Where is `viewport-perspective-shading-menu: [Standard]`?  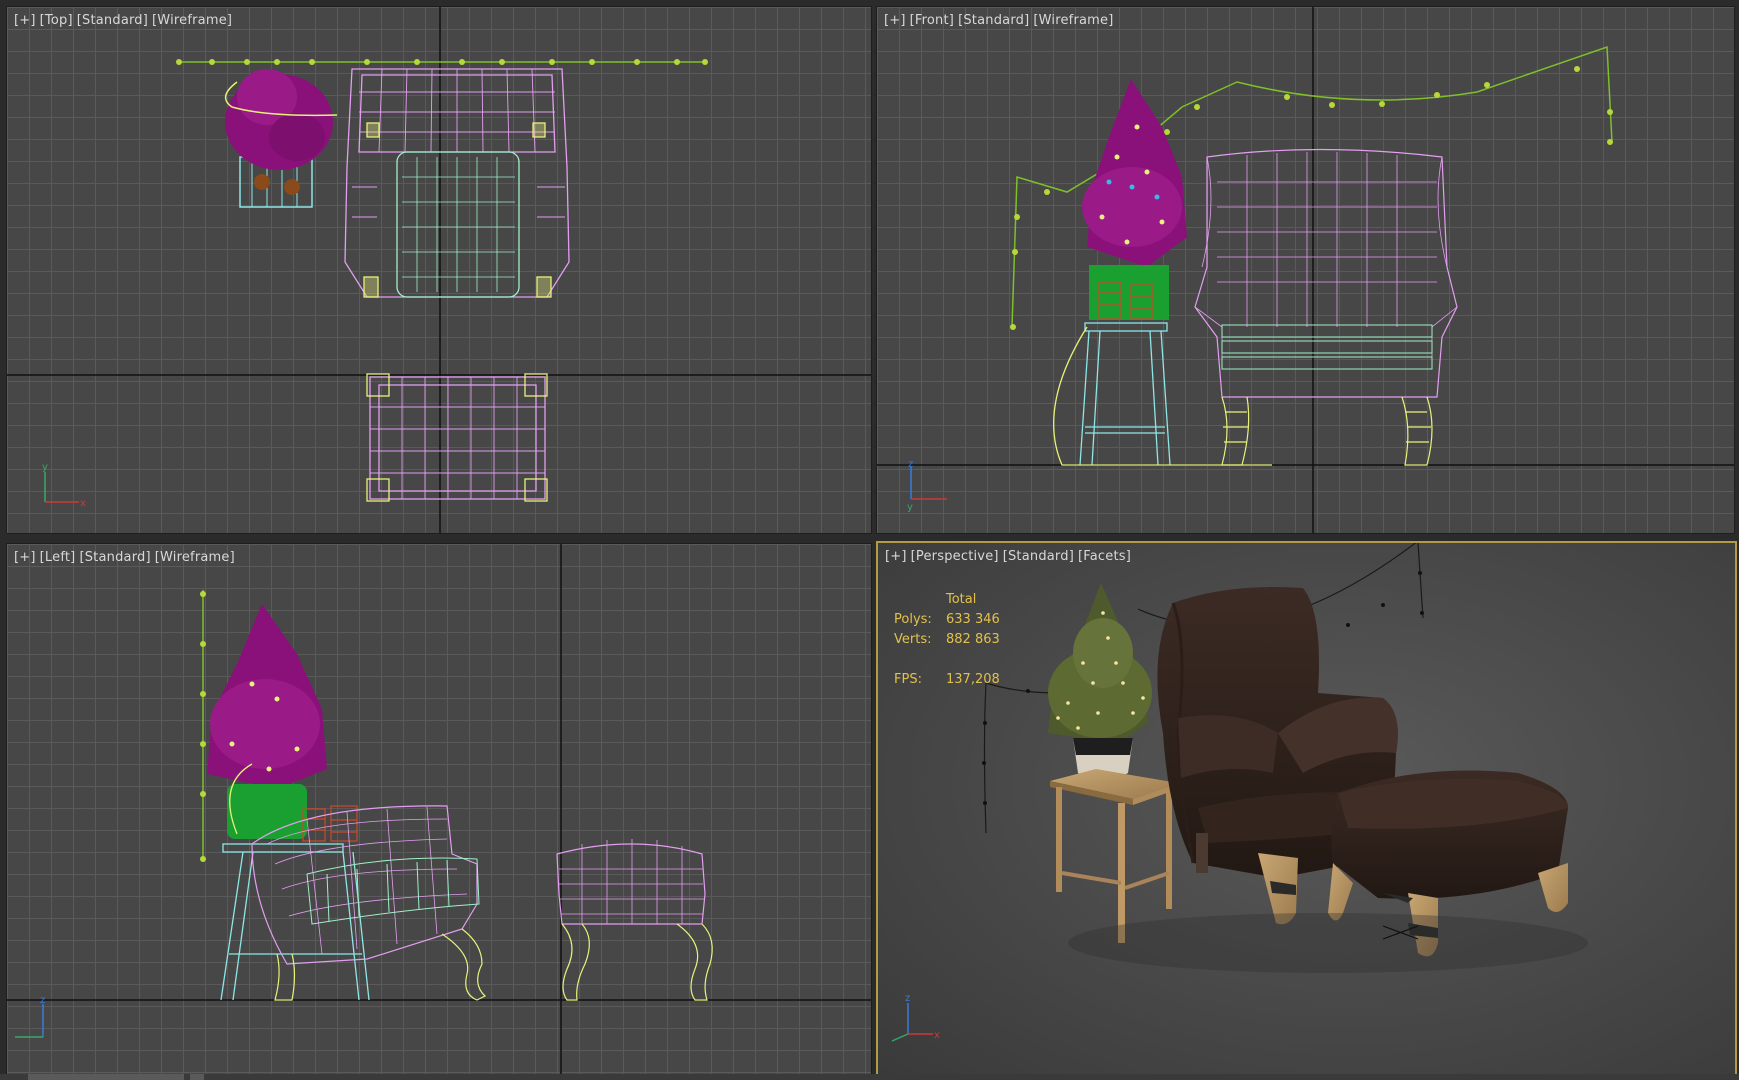
viewport-perspective-shading-menu: [Standard] is located at coordinates (1038, 556).